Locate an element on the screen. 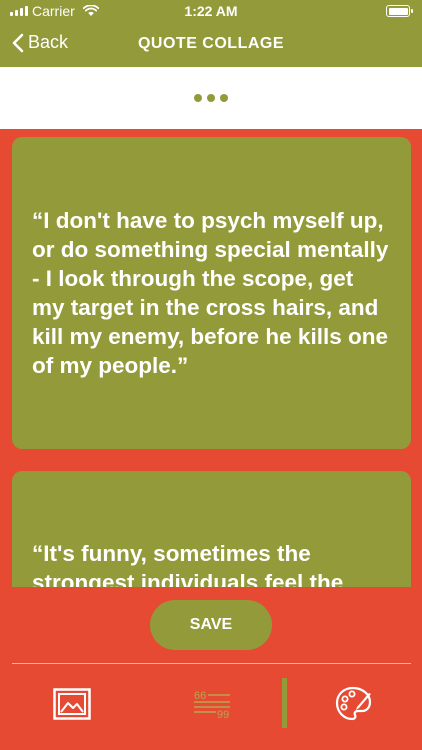  app-header: Carrier 1:22 AM Back QUOTE COLLAGE is located at coordinates (211, 33).